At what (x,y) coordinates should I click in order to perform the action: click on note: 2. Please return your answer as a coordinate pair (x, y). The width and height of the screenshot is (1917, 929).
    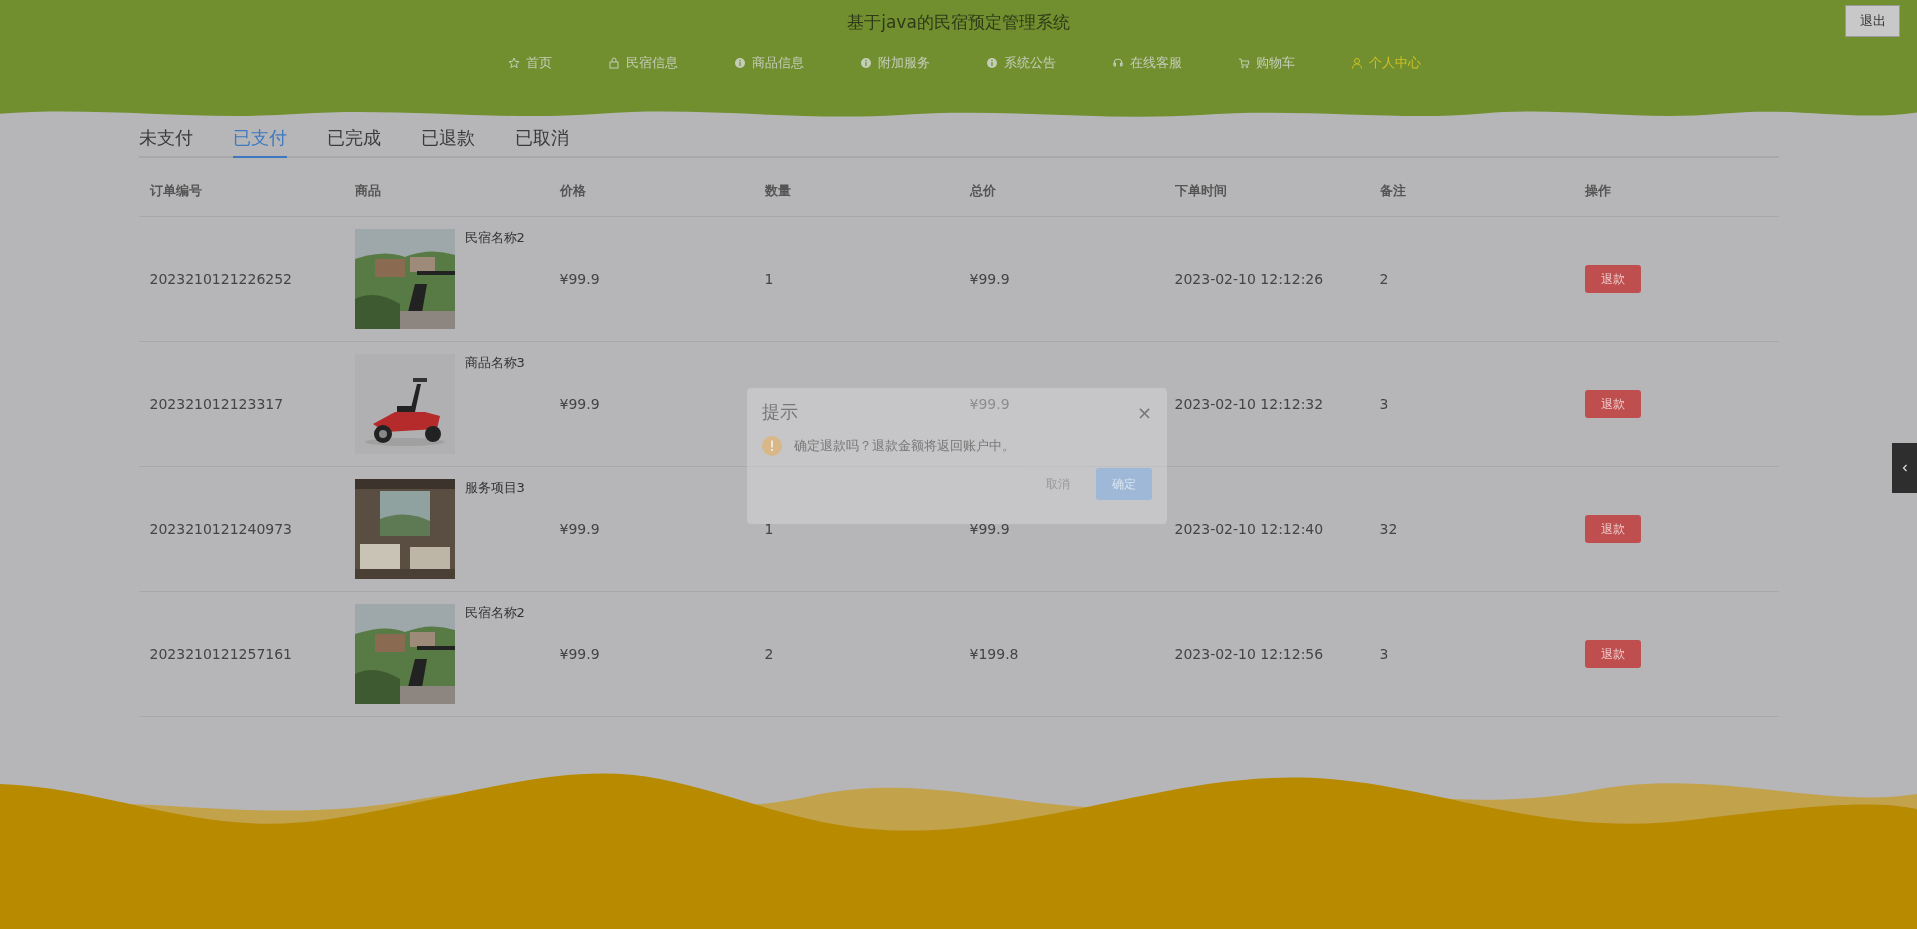
    Looking at the image, I should click on (1384, 279).